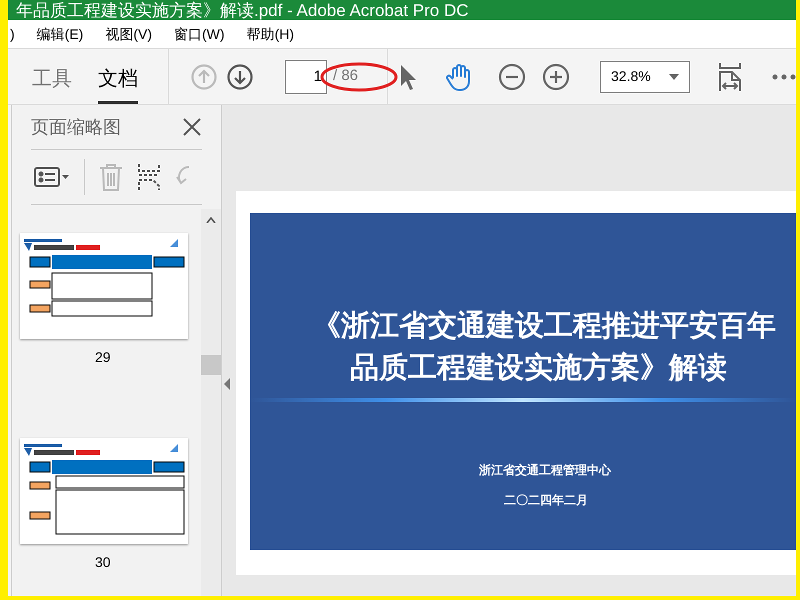  I want to click on date-text: 二〇二四年二月, so click(546, 500).